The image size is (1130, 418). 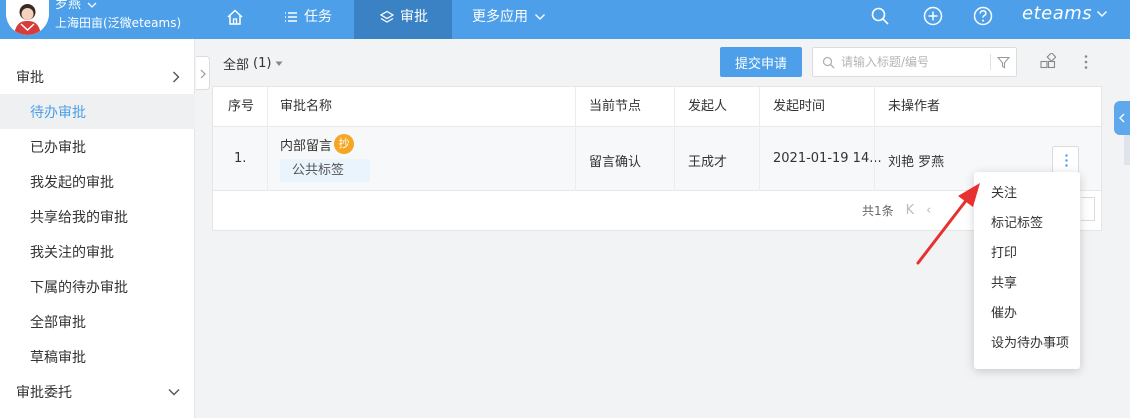 What do you see at coordinates (240, 158) in the screenshot?
I see `row-index: 1.` at bounding box center [240, 158].